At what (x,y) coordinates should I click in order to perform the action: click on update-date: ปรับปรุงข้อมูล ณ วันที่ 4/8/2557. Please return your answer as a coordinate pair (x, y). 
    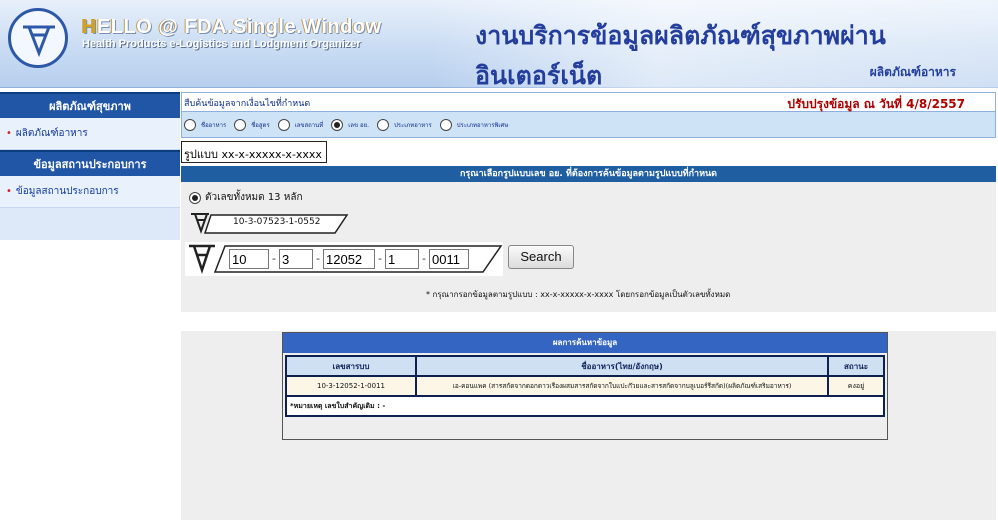
    Looking at the image, I should click on (876, 104).